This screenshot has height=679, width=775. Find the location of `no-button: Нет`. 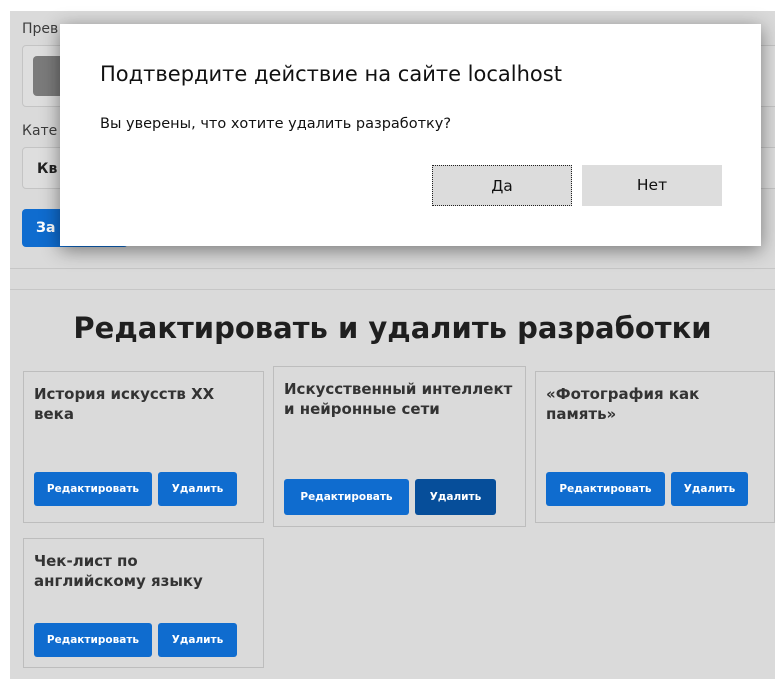

no-button: Нет is located at coordinates (652, 185).